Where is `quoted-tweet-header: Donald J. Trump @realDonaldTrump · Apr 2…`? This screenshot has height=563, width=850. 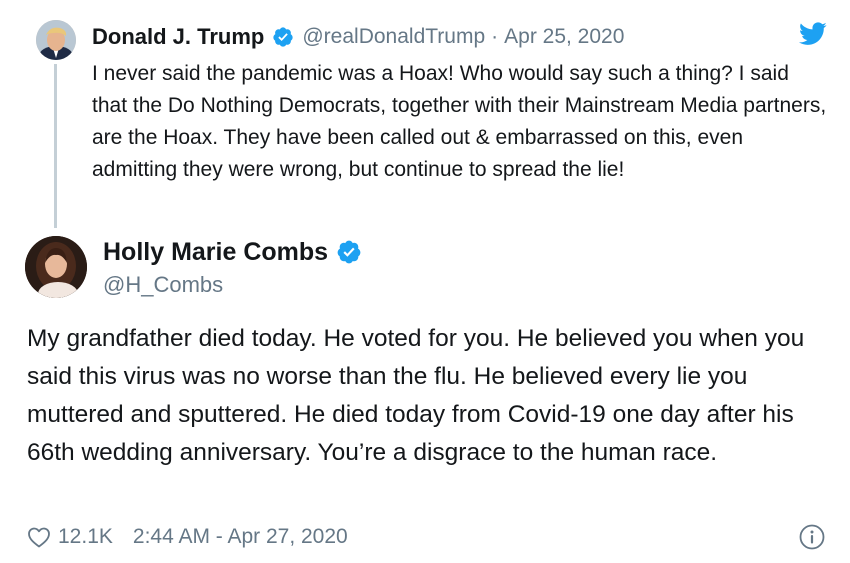 quoted-tweet-header: Donald J. Trump @realDonaldTrump · Apr 2… is located at coordinates (358, 37).